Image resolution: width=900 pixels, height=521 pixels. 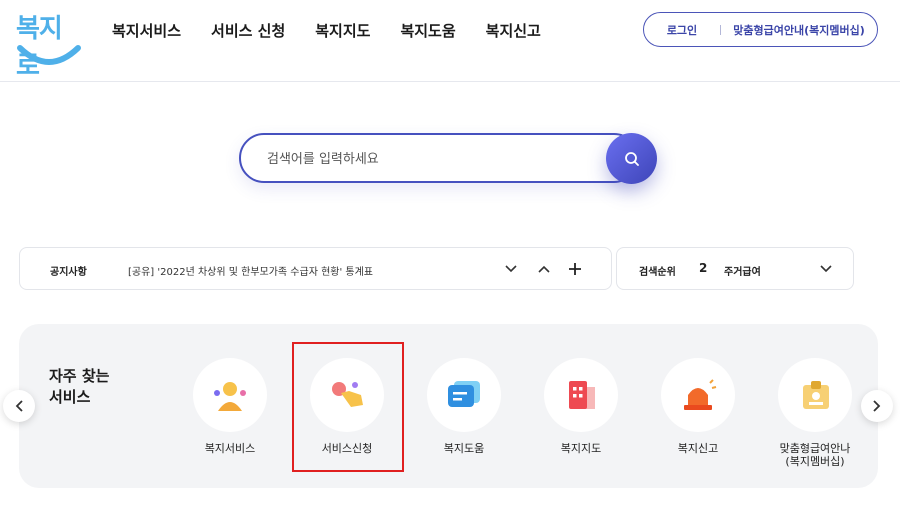 I want to click on service-label: 복지신고, so click(x=698, y=448).